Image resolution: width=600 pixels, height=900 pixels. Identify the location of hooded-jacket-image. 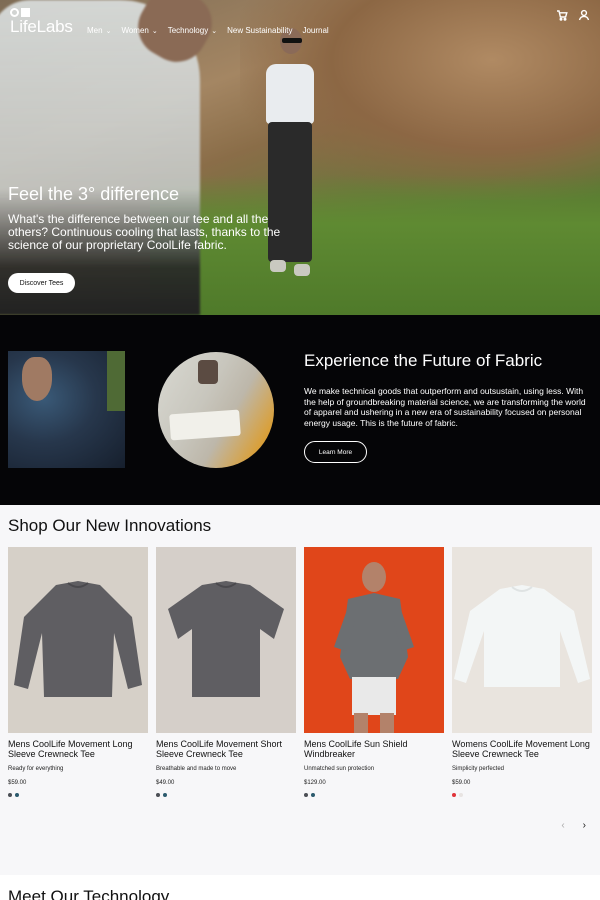
(66, 409).